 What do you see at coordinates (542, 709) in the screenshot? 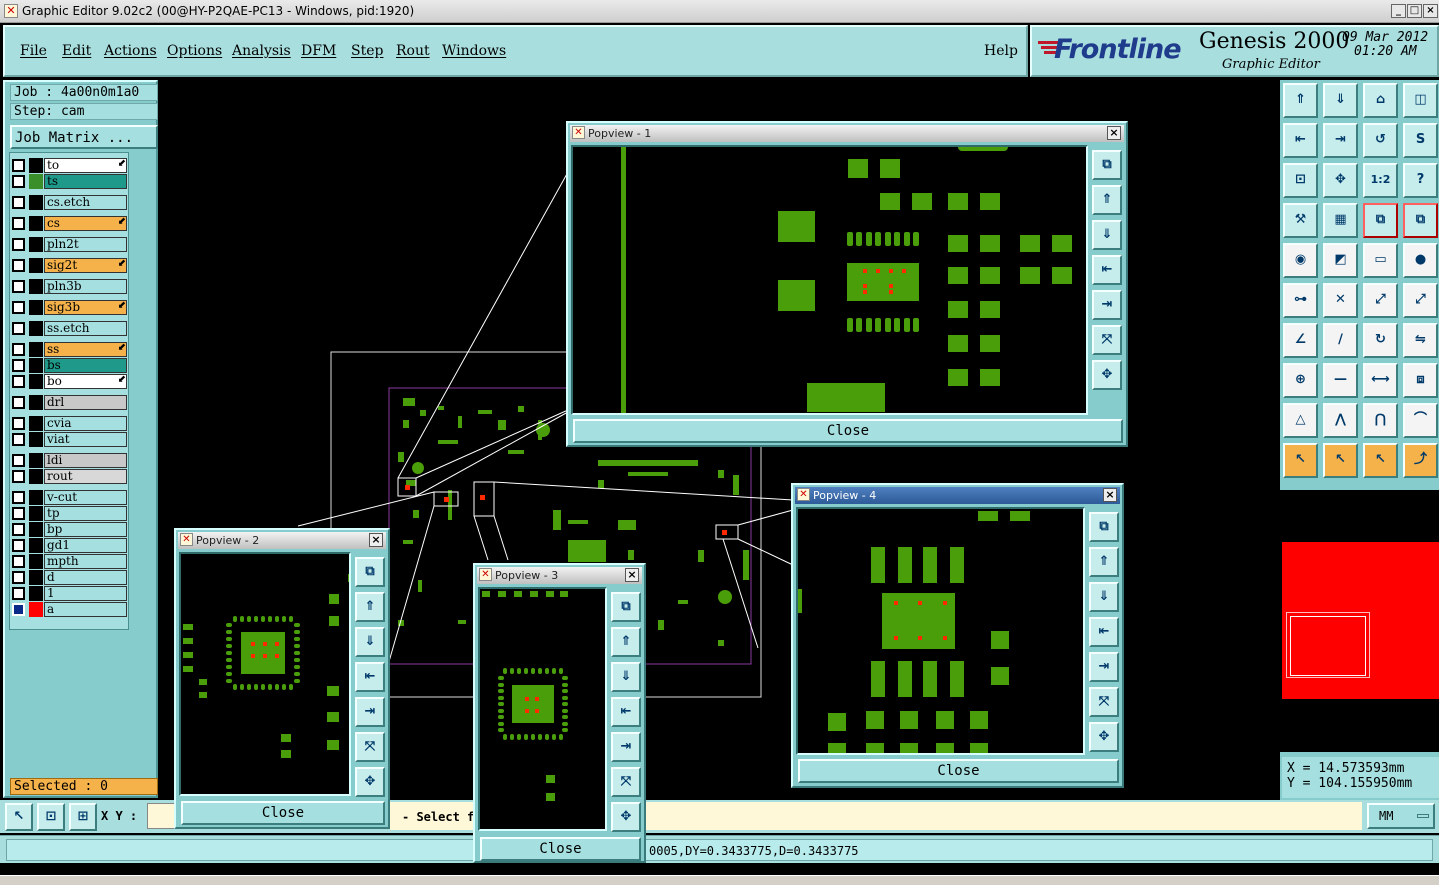
I see `popview-3-view` at bounding box center [542, 709].